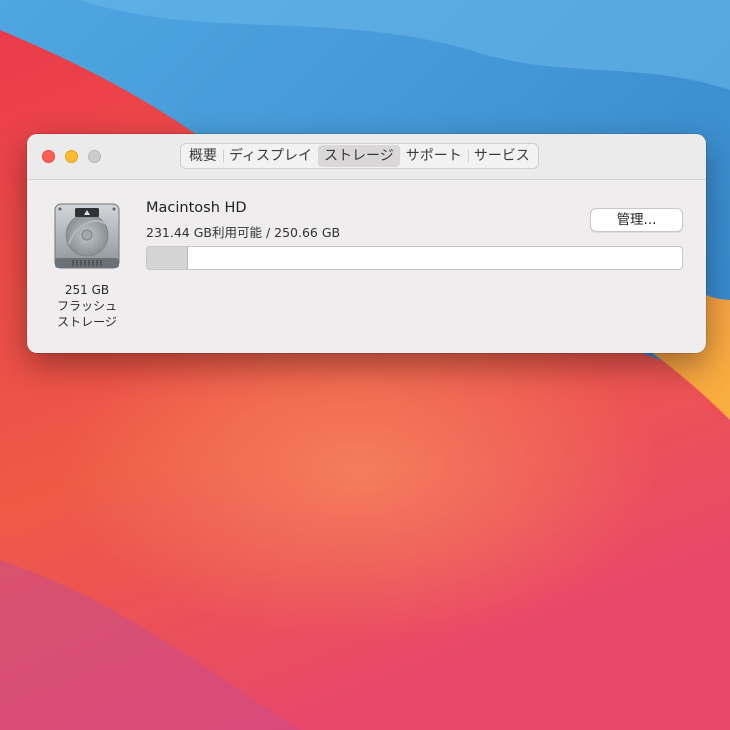  What do you see at coordinates (414, 258) in the screenshot?
I see `storage-usage-bar` at bounding box center [414, 258].